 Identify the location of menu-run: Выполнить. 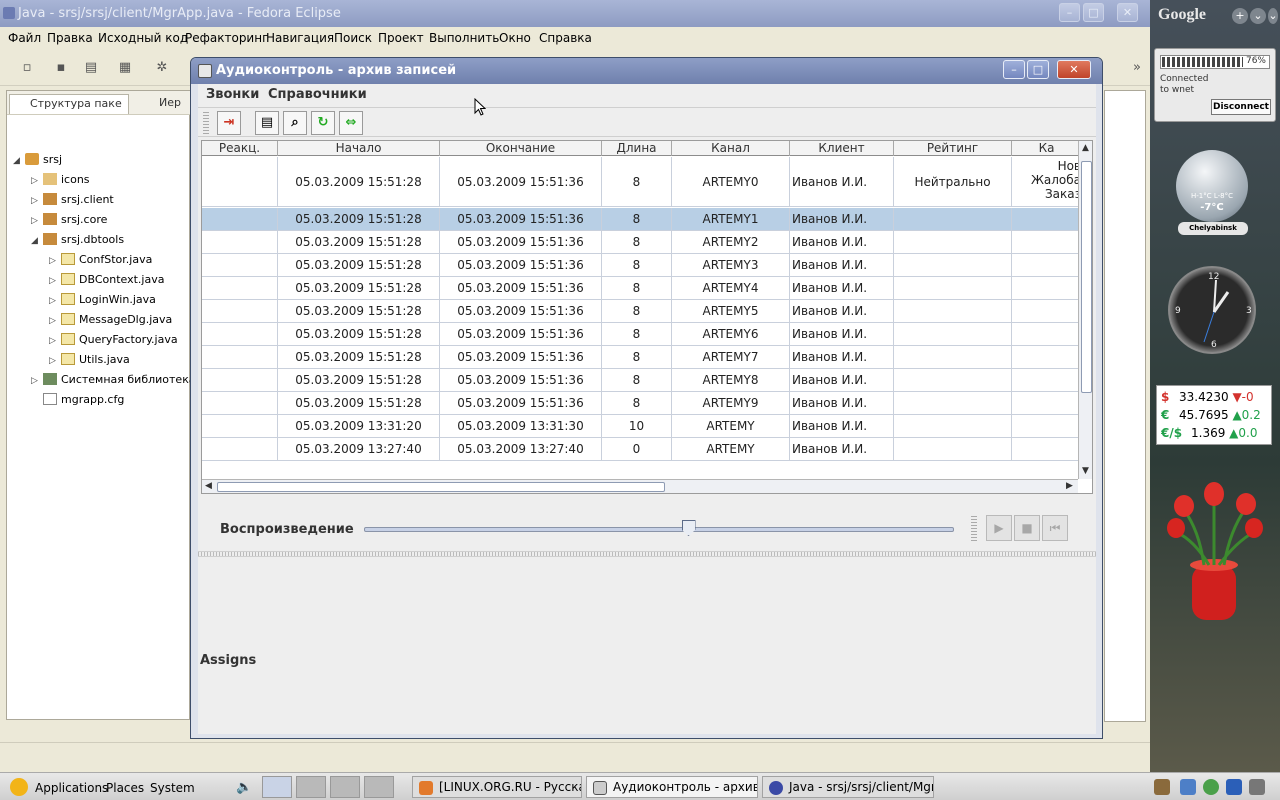
(464, 38).